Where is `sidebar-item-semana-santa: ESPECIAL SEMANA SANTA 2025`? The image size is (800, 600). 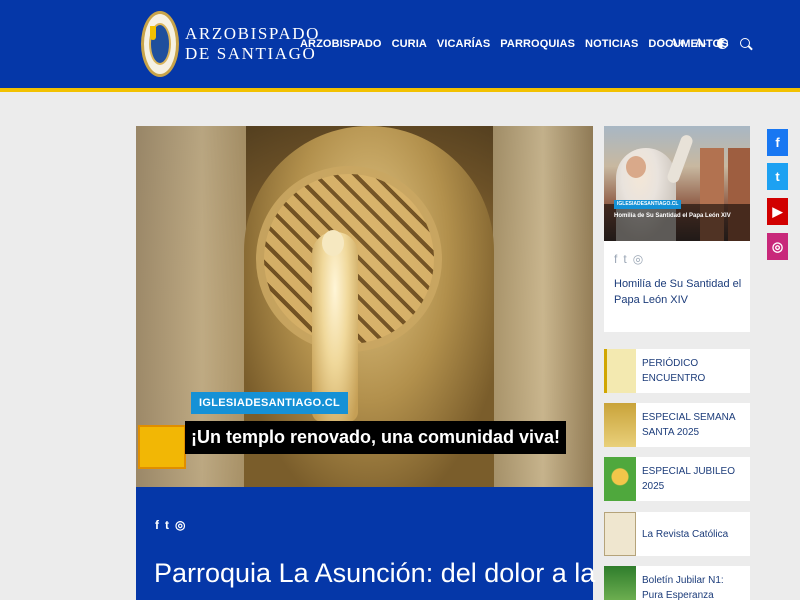 sidebar-item-semana-santa: ESPECIAL SEMANA SANTA 2025 is located at coordinates (677, 425).